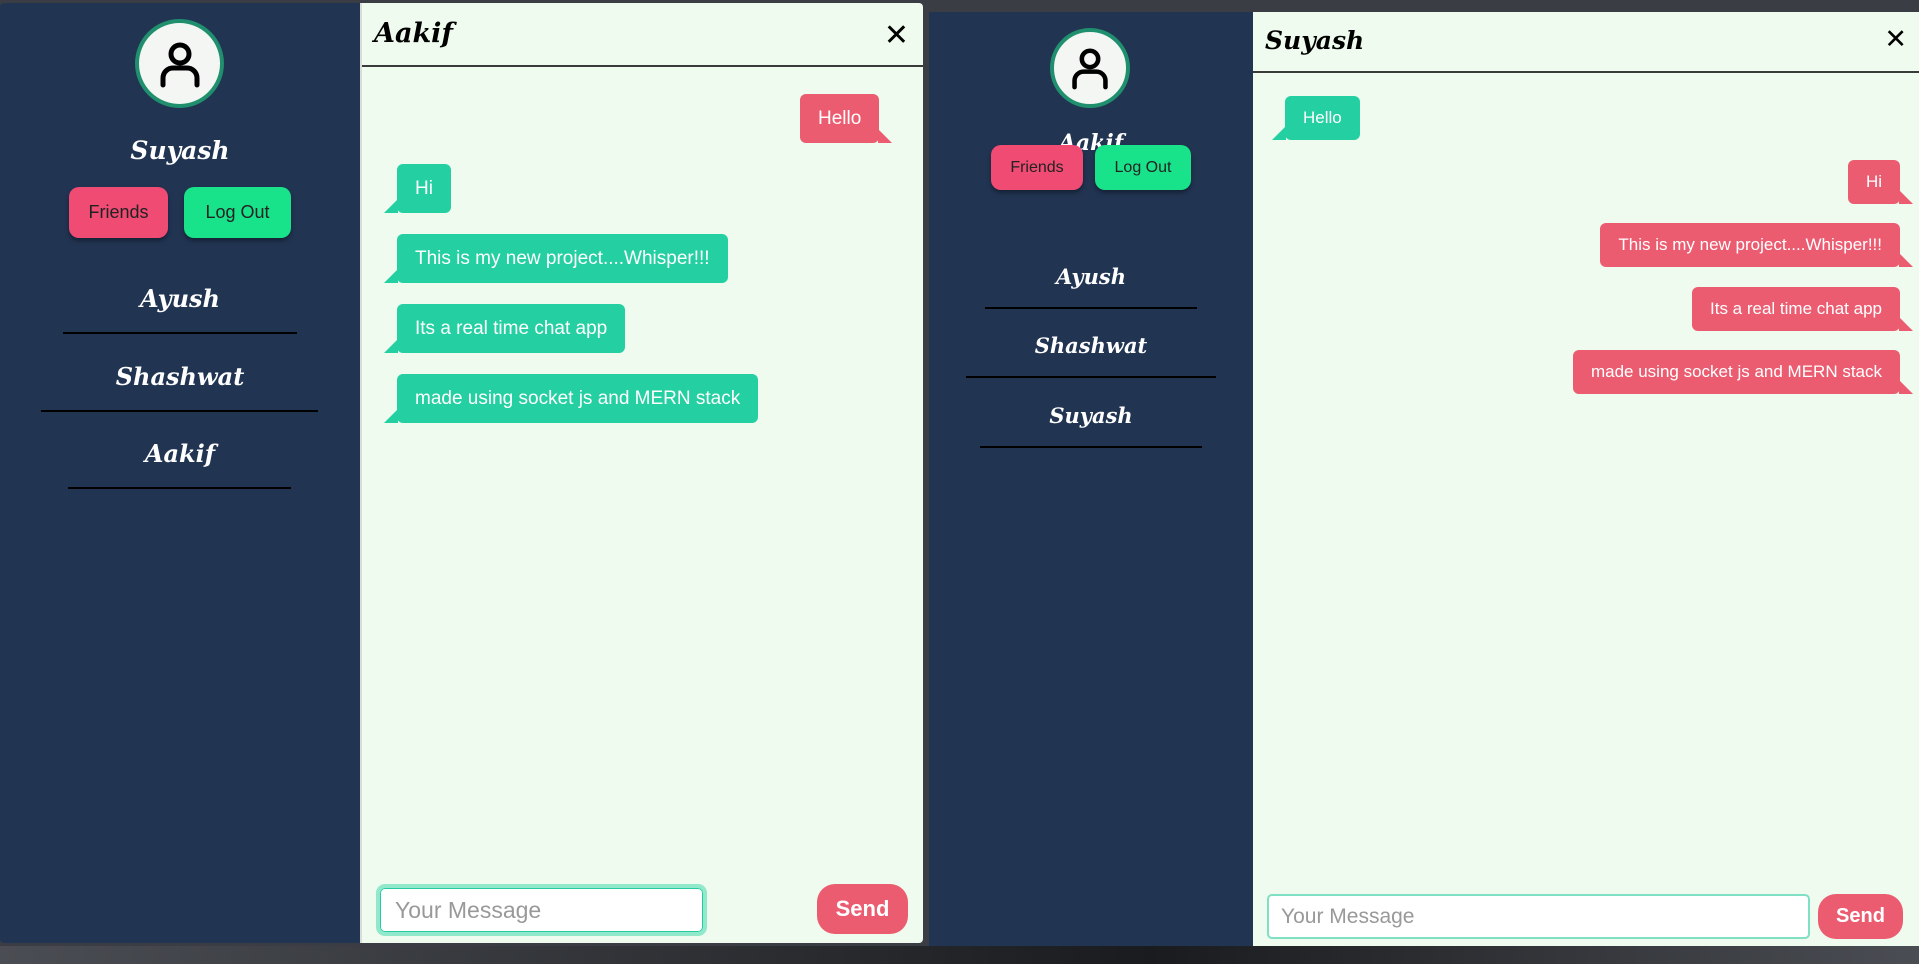 Image resolution: width=1919 pixels, height=964 pixels. Describe the element at coordinates (1091, 415) in the screenshot. I see `friend-name: Suyash` at that location.